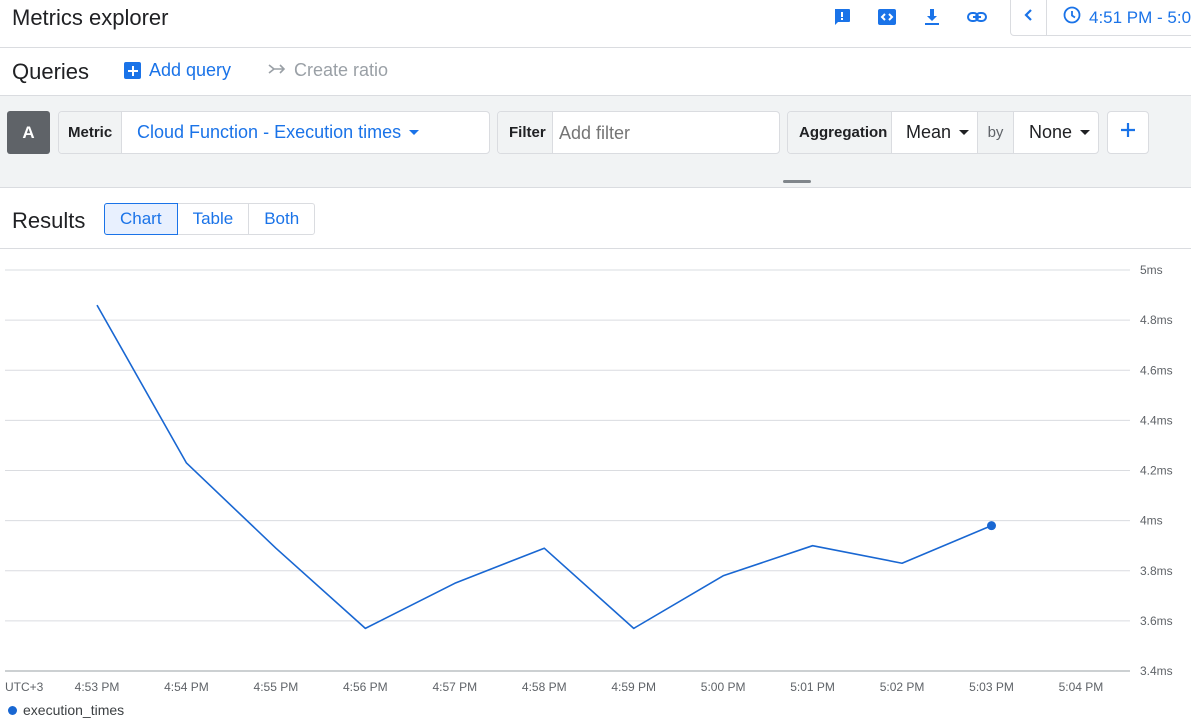 This screenshot has height=725, width=1191. Describe the element at coordinates (991, 687) in the screenshot. I see `x-tick-label: 5:03 PM` at that location.